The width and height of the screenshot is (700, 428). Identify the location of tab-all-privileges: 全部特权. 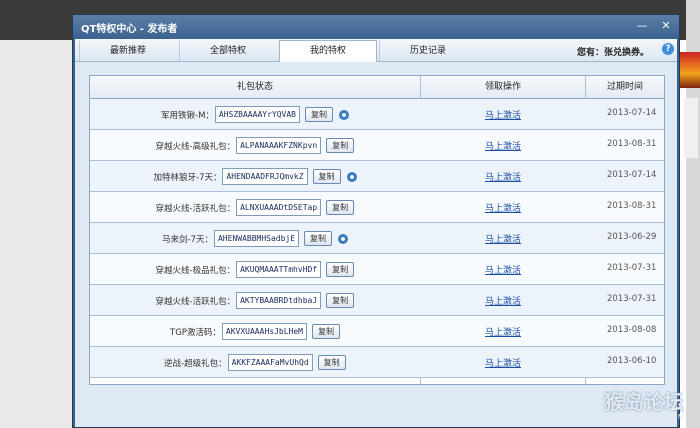
(227, 51).